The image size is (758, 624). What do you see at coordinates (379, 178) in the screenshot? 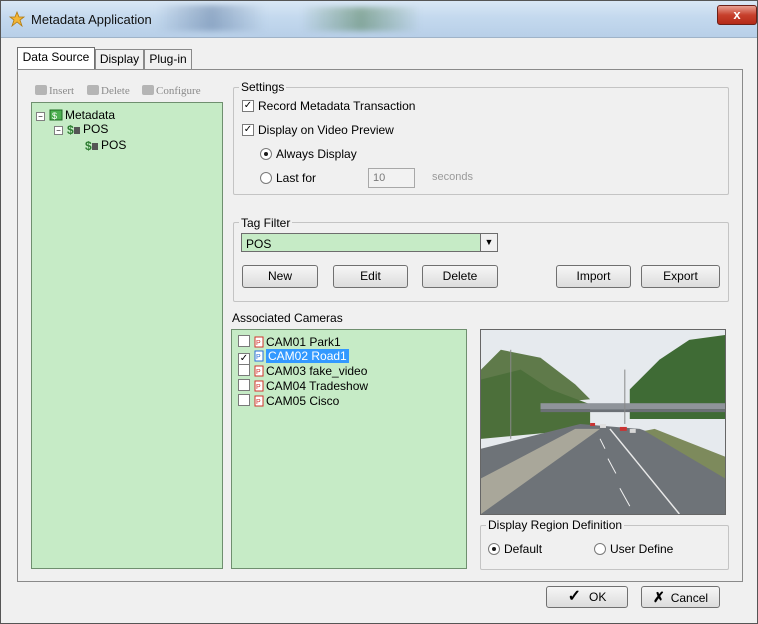
I see `last-for-value: 10` at bounding box center [379, 178].